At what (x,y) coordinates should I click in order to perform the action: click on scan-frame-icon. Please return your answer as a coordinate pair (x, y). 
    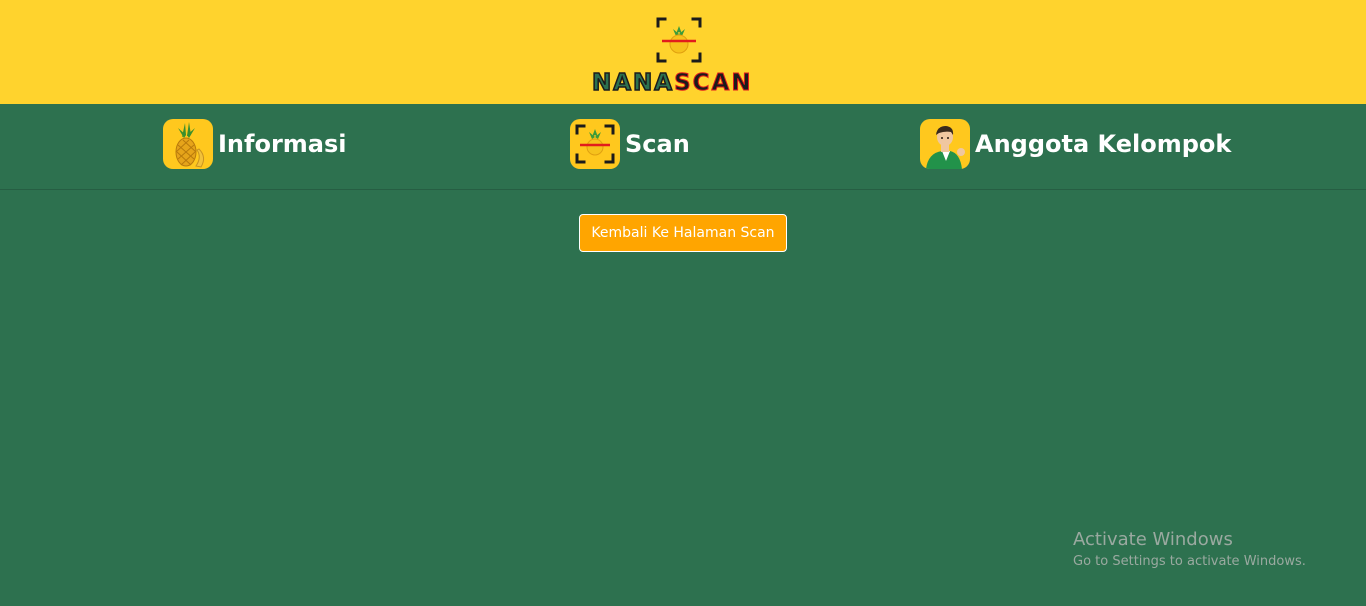
    Looking at the image, I should click on (595, 144).